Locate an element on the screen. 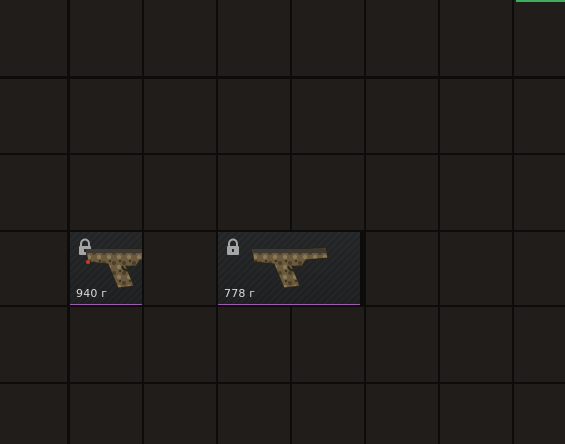 The image size is (565, 444). inventory-item-2: 778 г is located at coordinates (289, 268).